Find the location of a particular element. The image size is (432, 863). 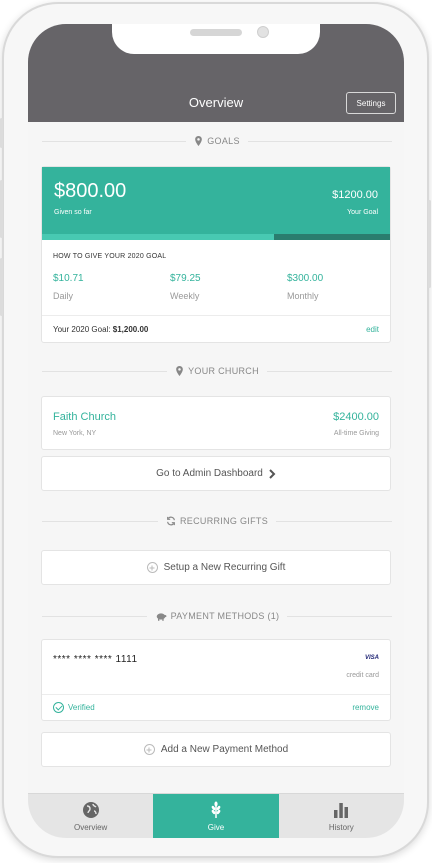

goal-progress-fill is located at coordinates (158, 237).